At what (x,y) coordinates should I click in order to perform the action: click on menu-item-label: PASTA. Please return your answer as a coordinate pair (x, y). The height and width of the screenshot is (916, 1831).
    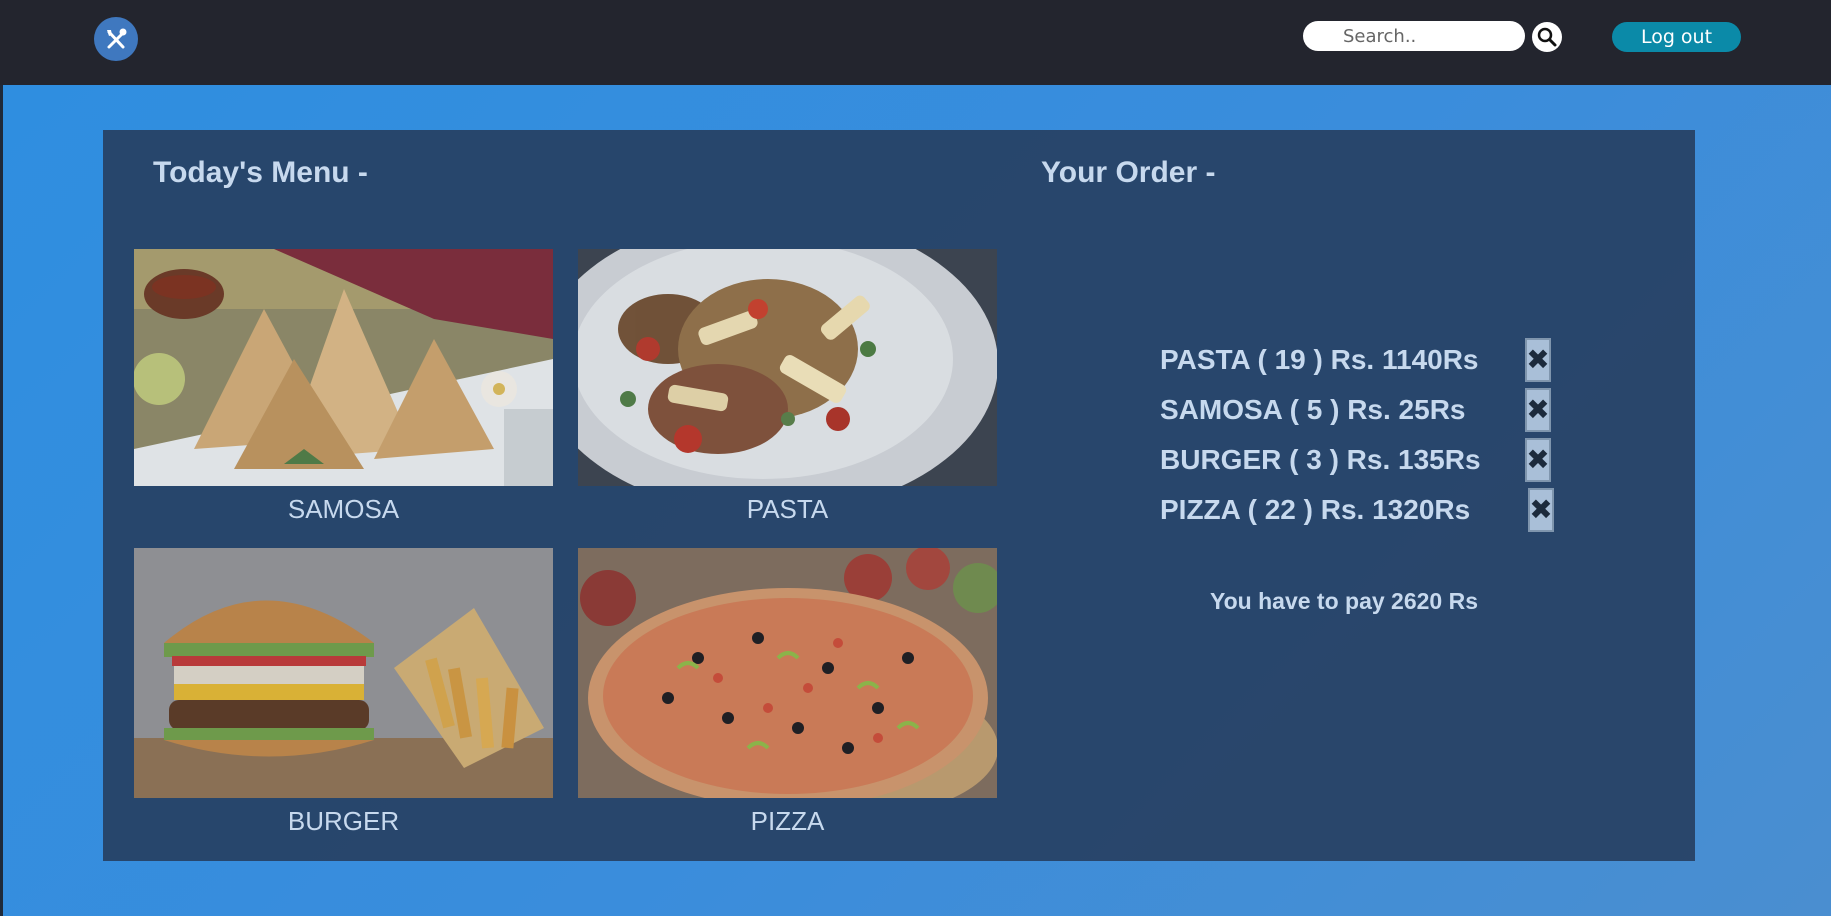
    Looking at the image, I should click on (787, 509).